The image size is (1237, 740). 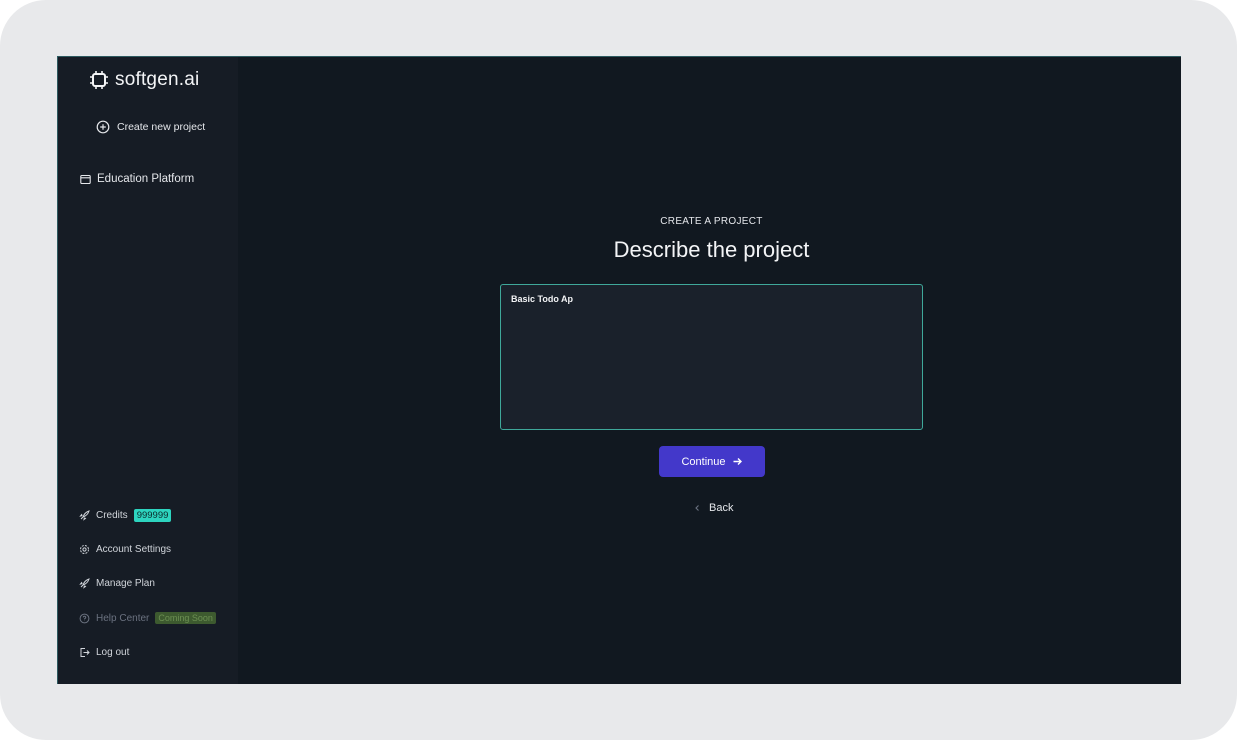 I want to click on chevron-left-icon, so click(x=697, y=508).